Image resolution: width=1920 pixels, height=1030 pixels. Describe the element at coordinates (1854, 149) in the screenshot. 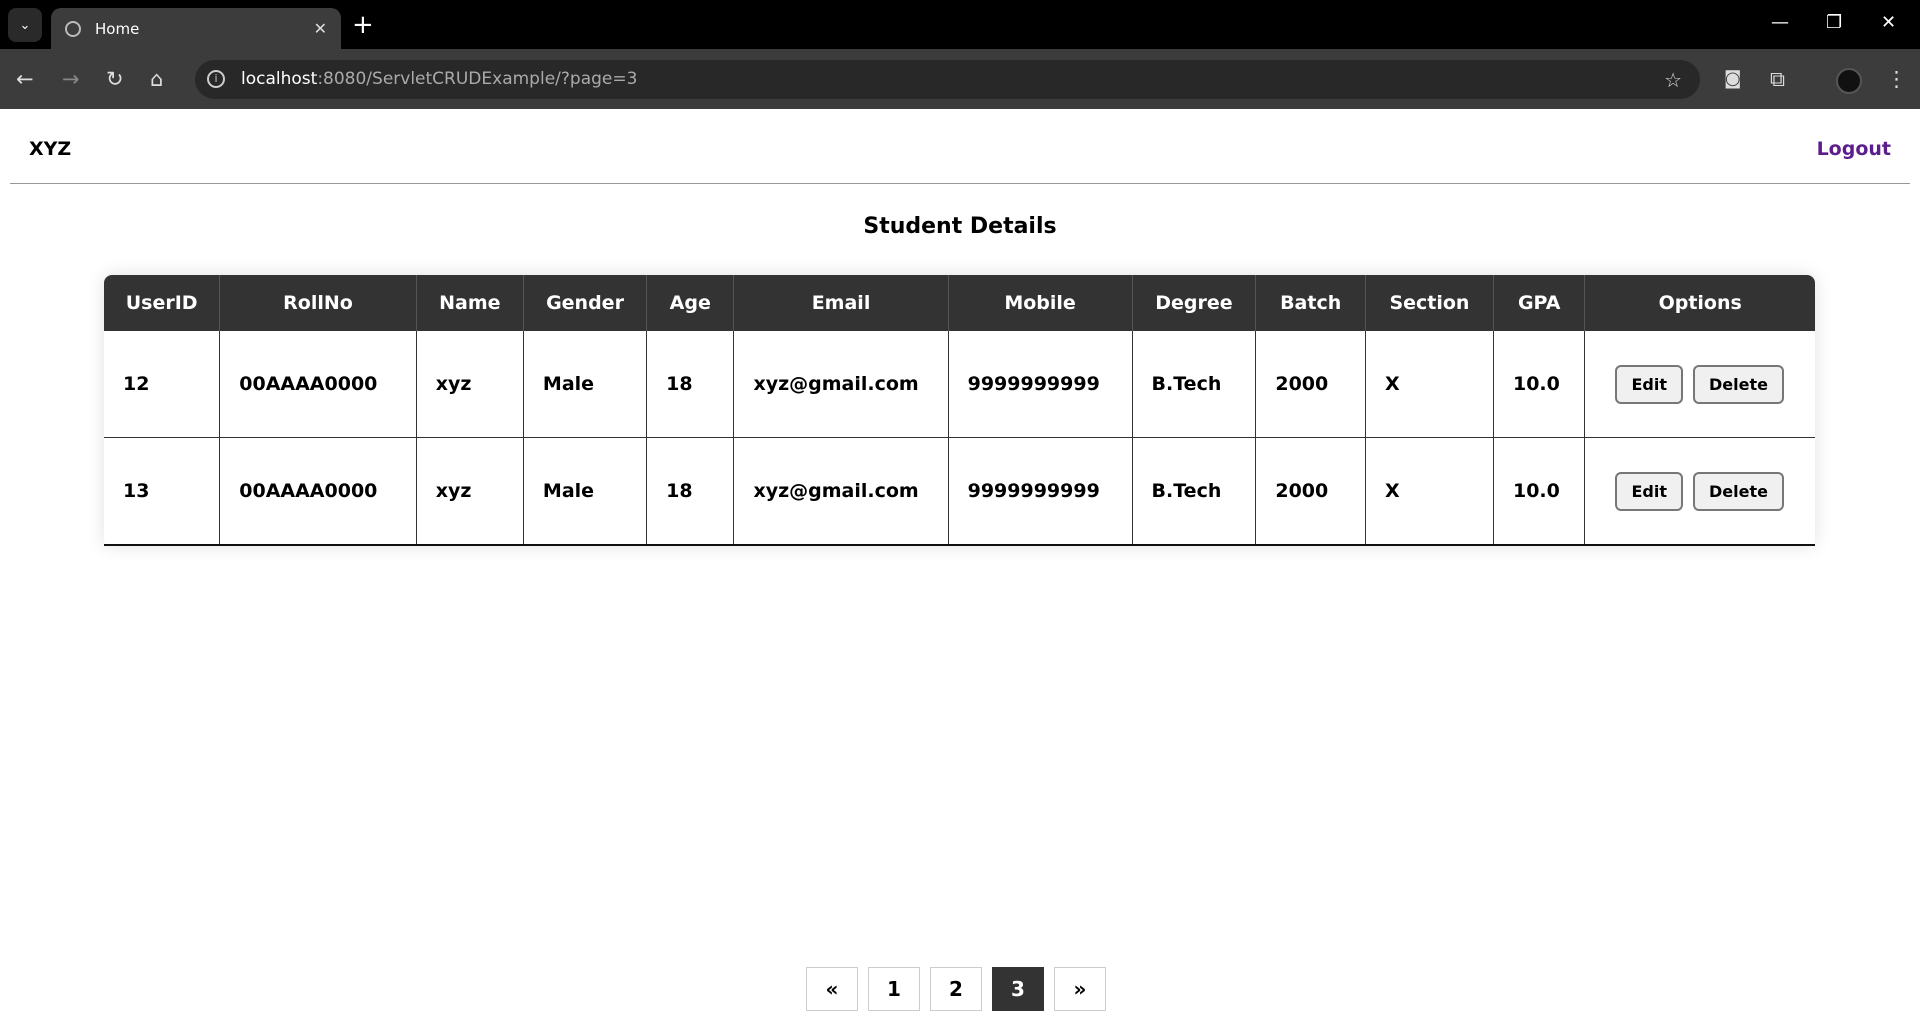

I see `logout-link: Logout` at that location.